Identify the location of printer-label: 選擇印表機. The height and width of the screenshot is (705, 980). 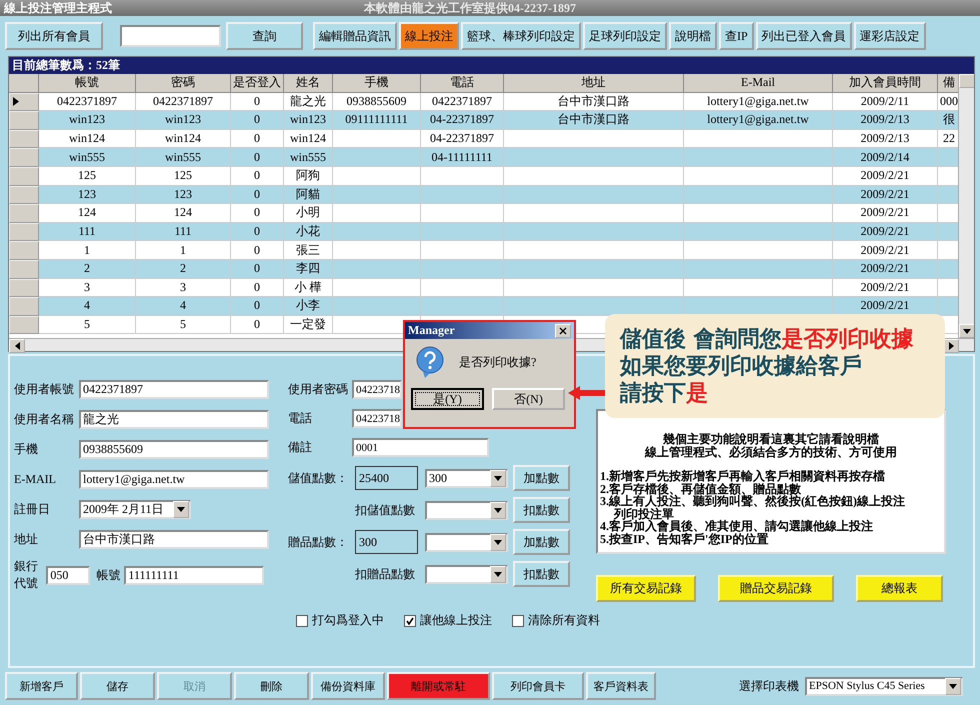
(769, 686).